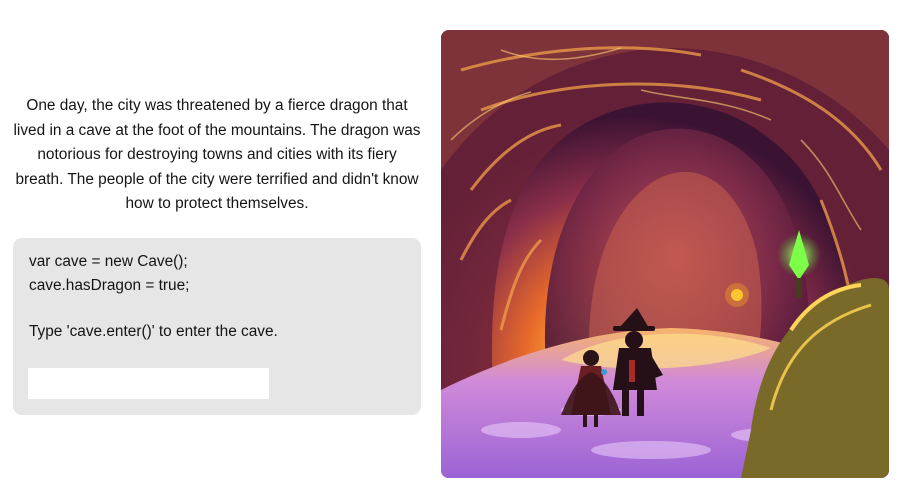 The width and height of the screenshot is (906, 504). What do you see at coordinates (148, 383) in the screenshot?
I see `command-input` at bounding box center [148, 383].